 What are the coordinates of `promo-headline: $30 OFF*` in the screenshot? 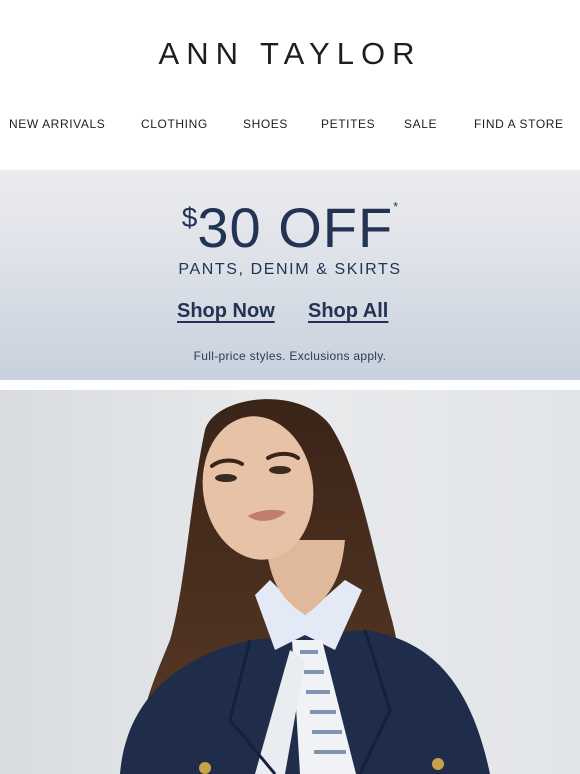 It's located at (290, 227).